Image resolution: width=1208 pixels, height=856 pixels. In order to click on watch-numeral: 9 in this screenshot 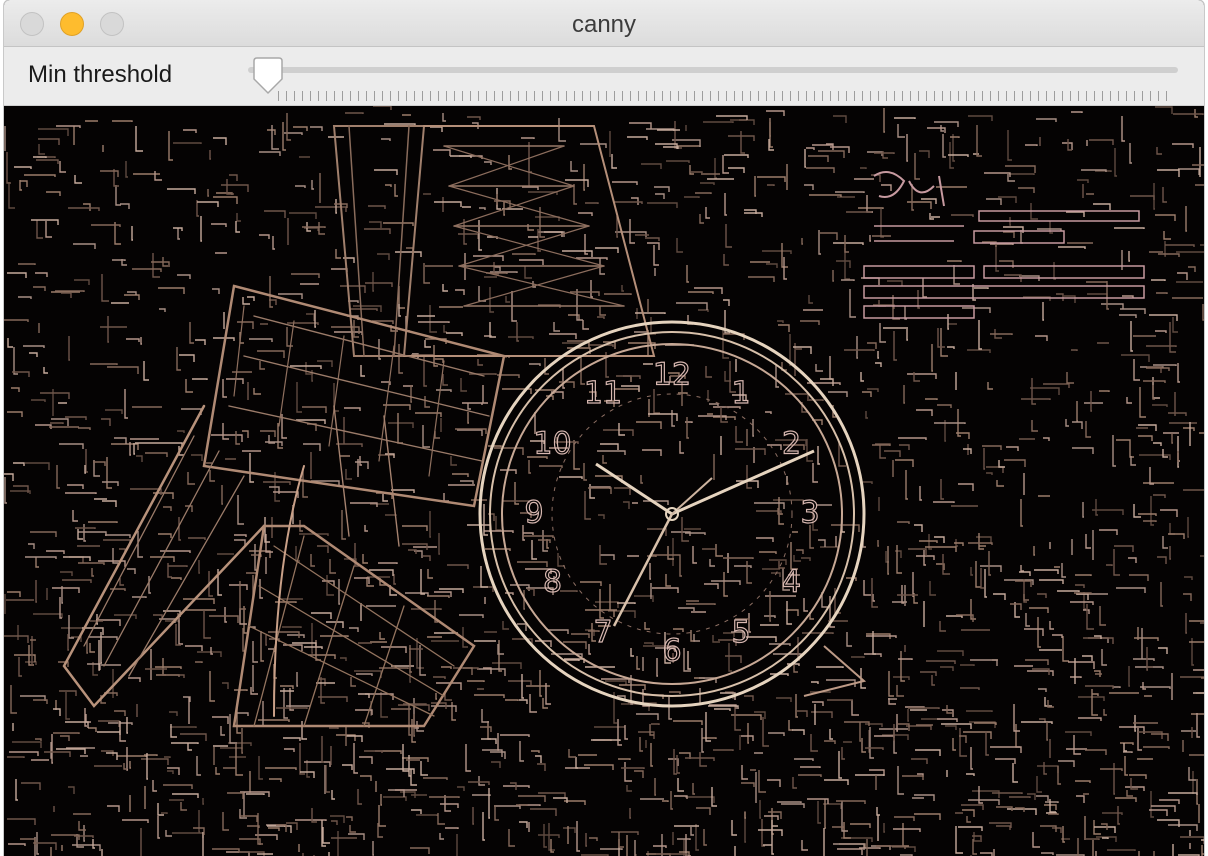, I will do `click(533, 513)`.